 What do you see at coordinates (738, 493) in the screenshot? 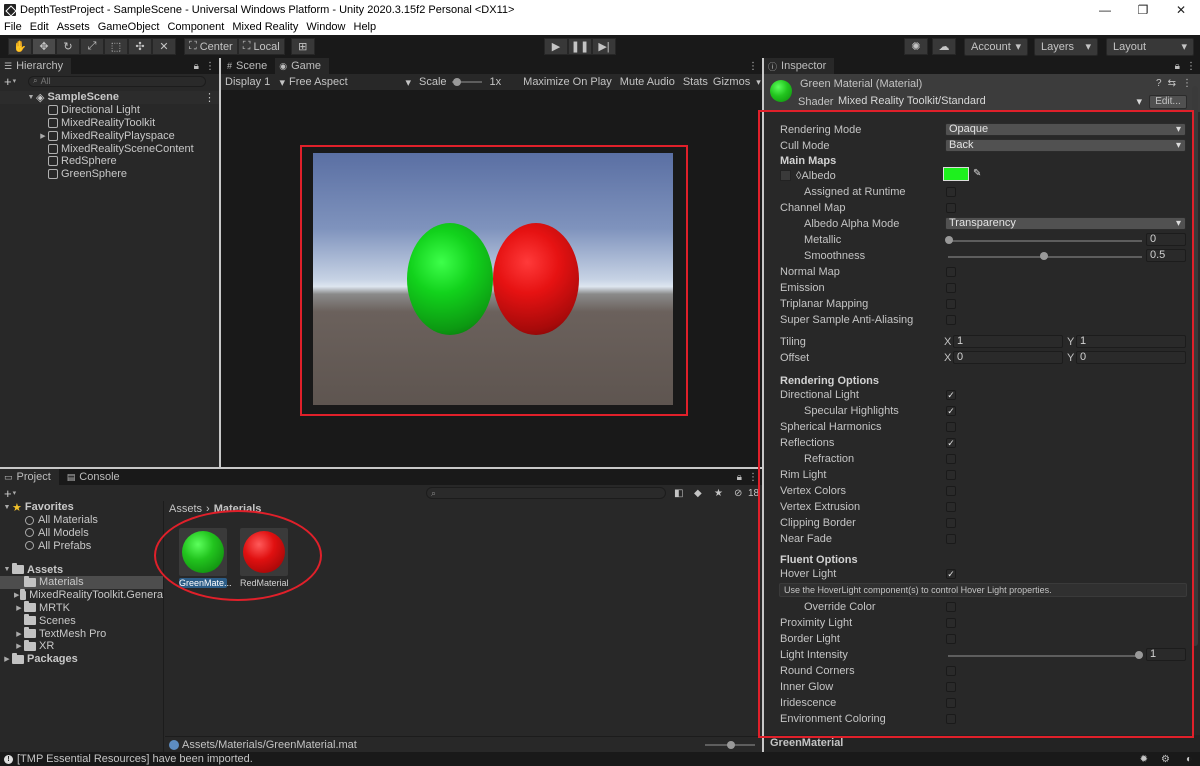
I see `hidden-eye-icon: ⊘` at bounding box center [738, 493].